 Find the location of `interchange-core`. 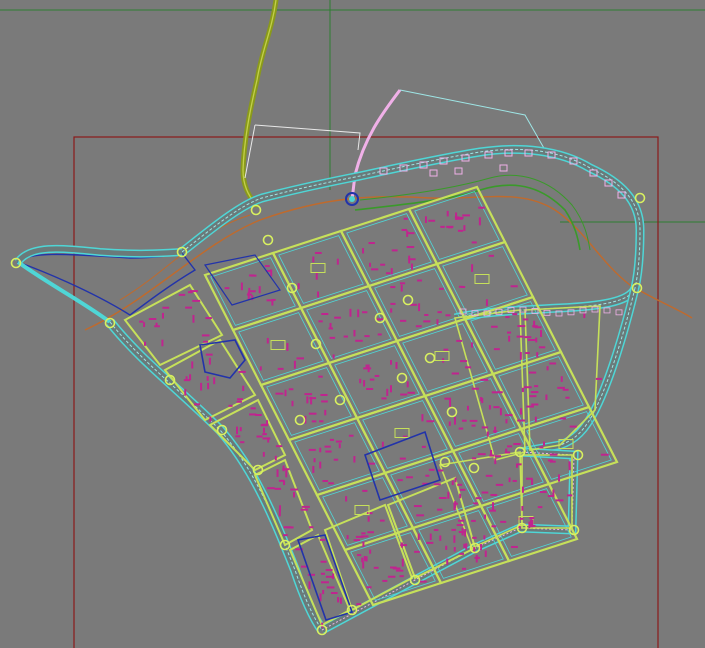

interchange-core is located at coordinates (352, 199).